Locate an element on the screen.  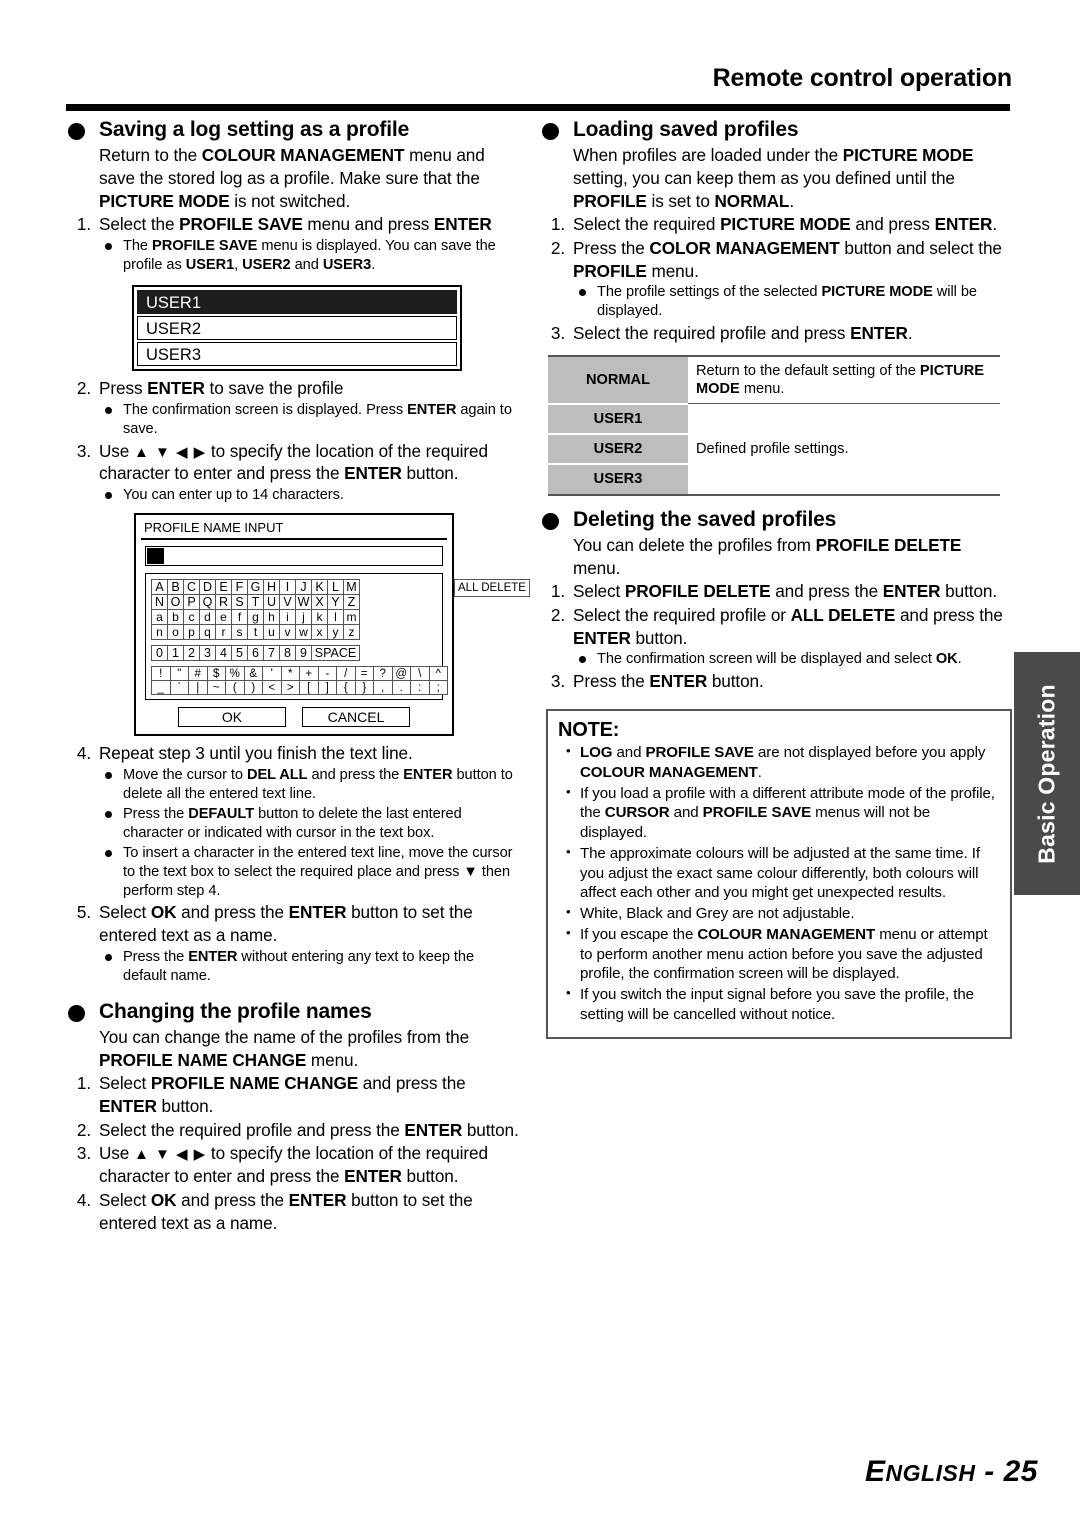
key: i is located at coordinates (287, 617).